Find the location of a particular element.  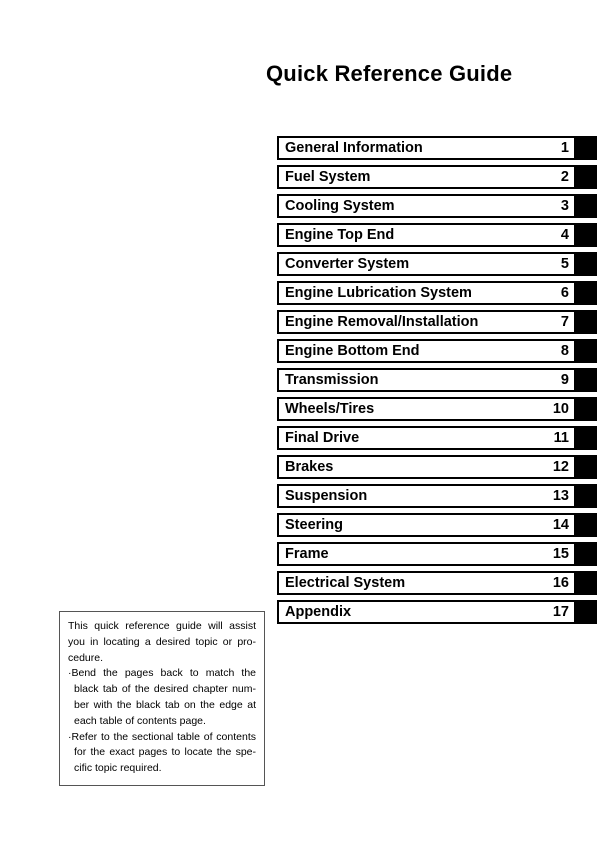

chapter-box: Engine Removal/Installation 7 is located at coordinates (426, 322).